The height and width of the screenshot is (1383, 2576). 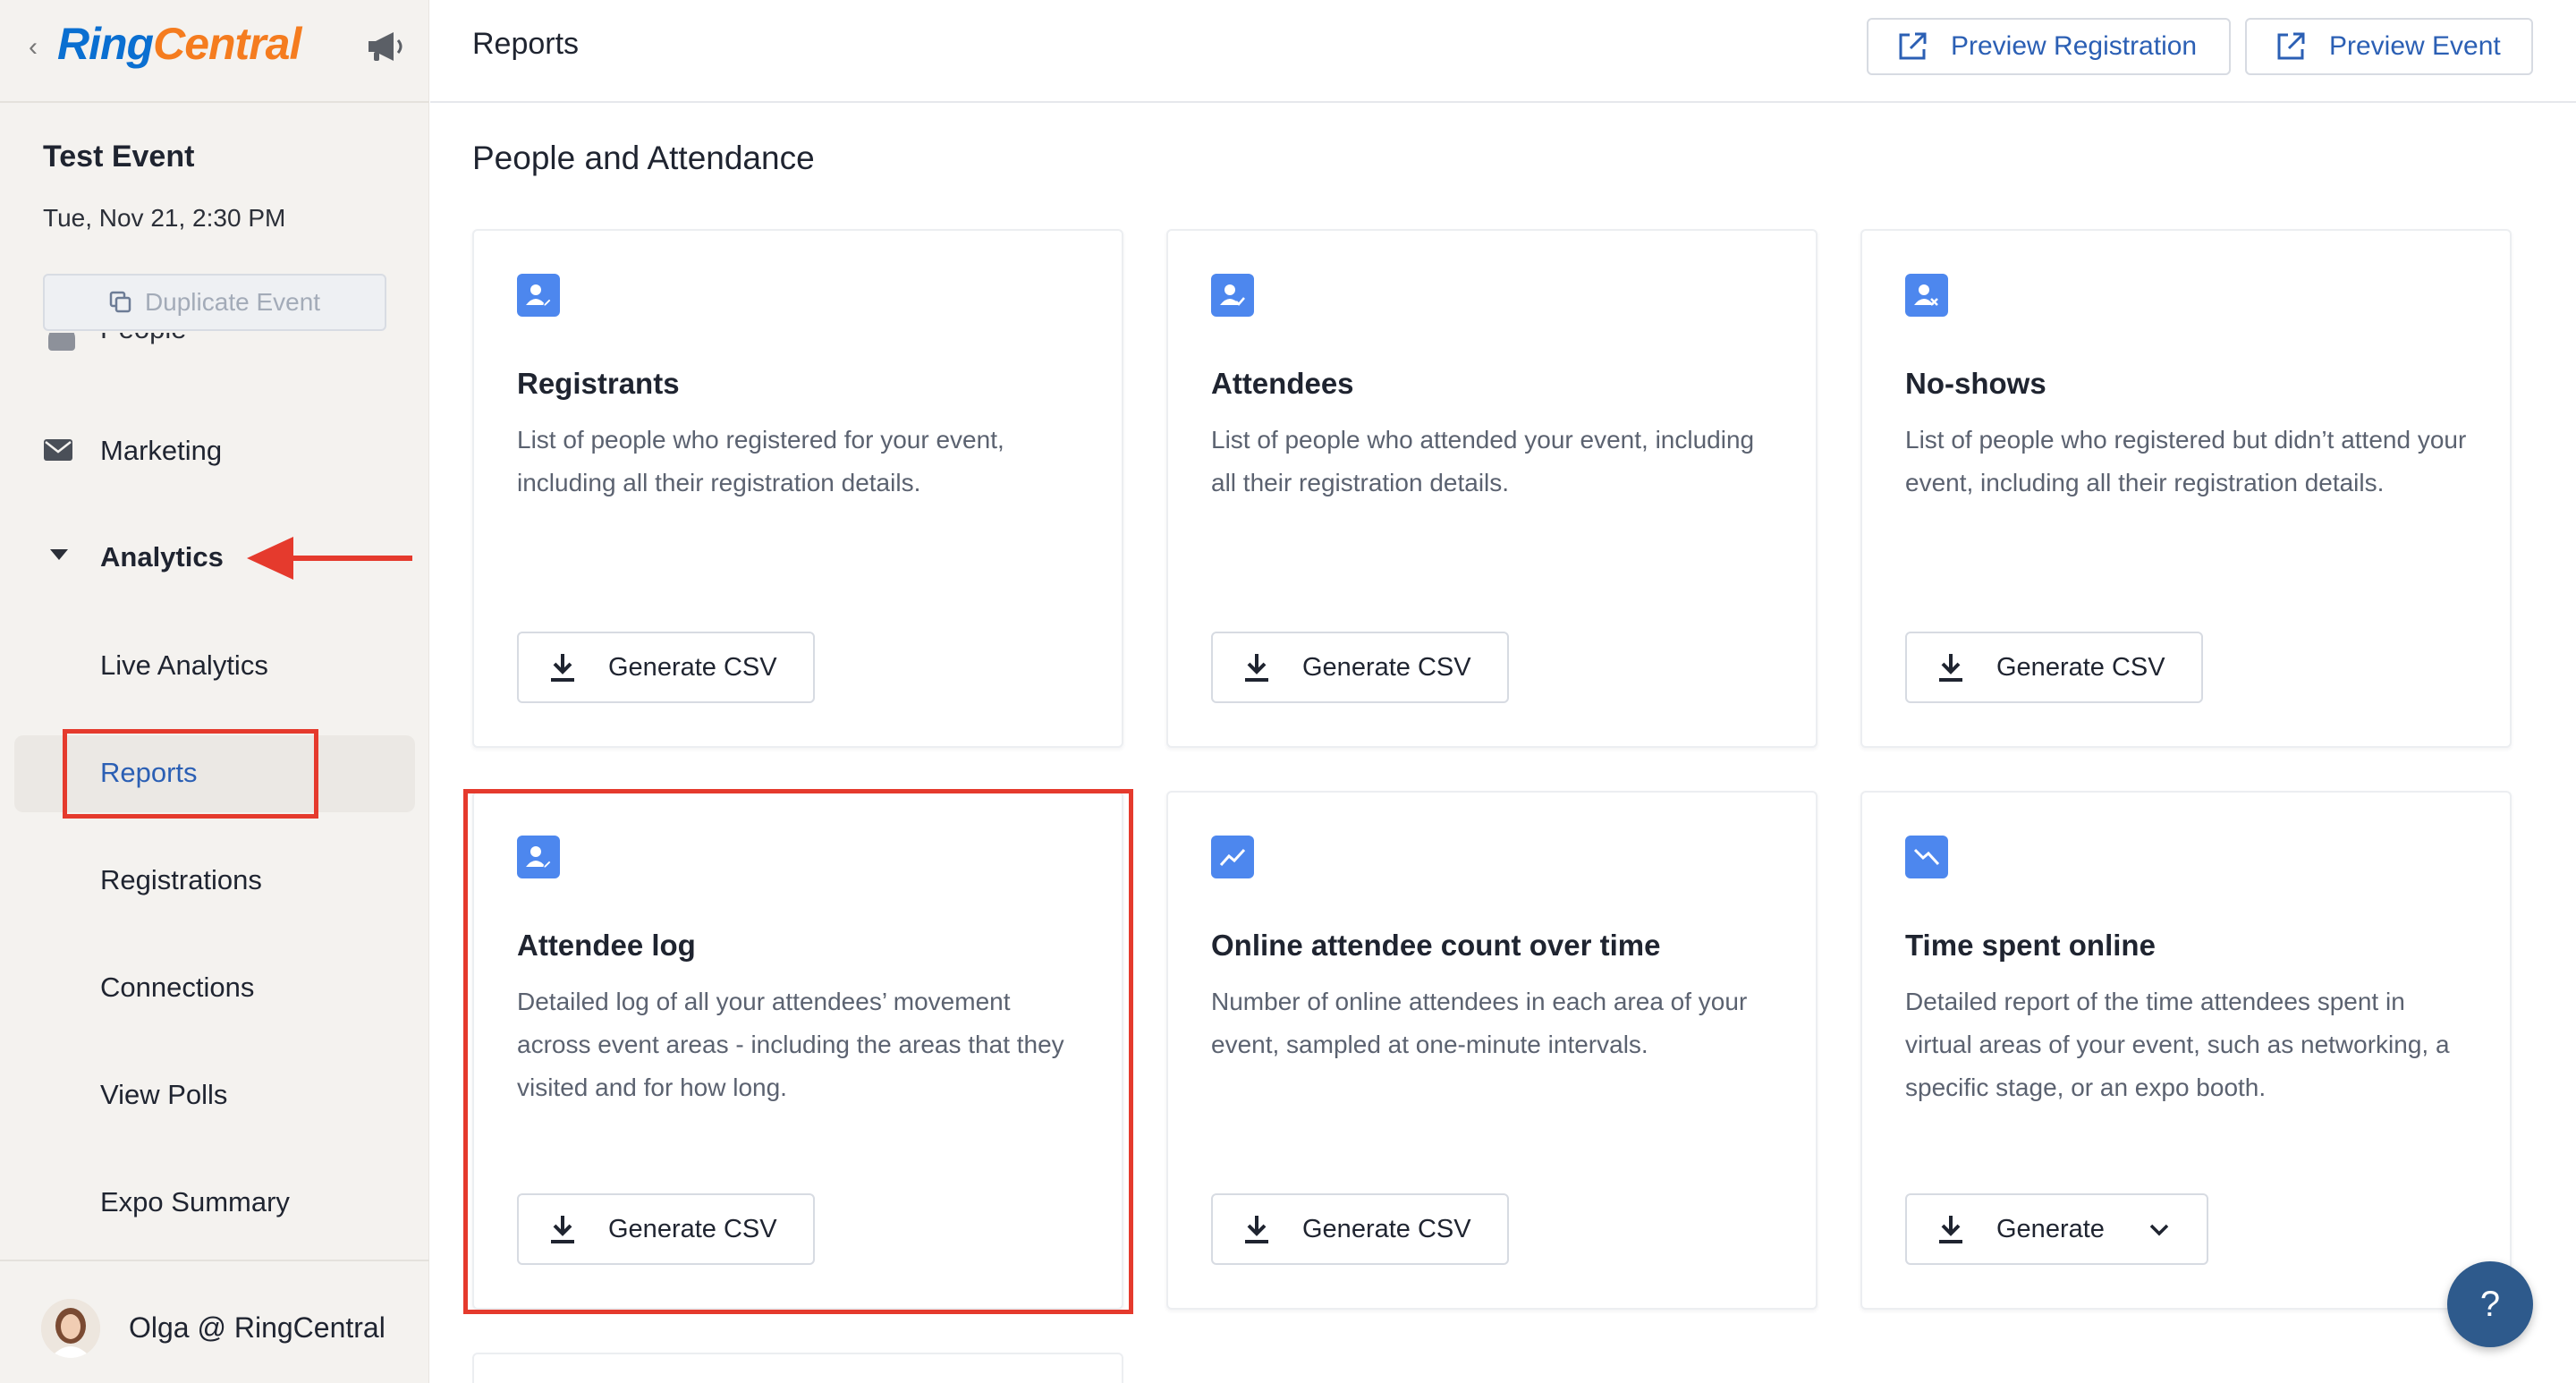 What do you see at coordinates (120, 302) in the screenshot?
I see `copy-icon` at bounding box center [120, 302].